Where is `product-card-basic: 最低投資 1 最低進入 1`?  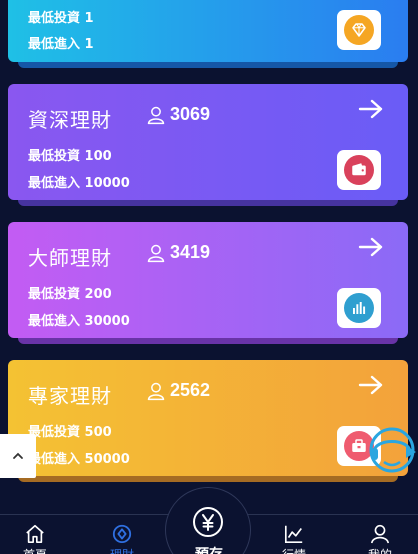 product-card-basic: 最低投資 1 最低進入 1 is located at coordinates (208, 34).